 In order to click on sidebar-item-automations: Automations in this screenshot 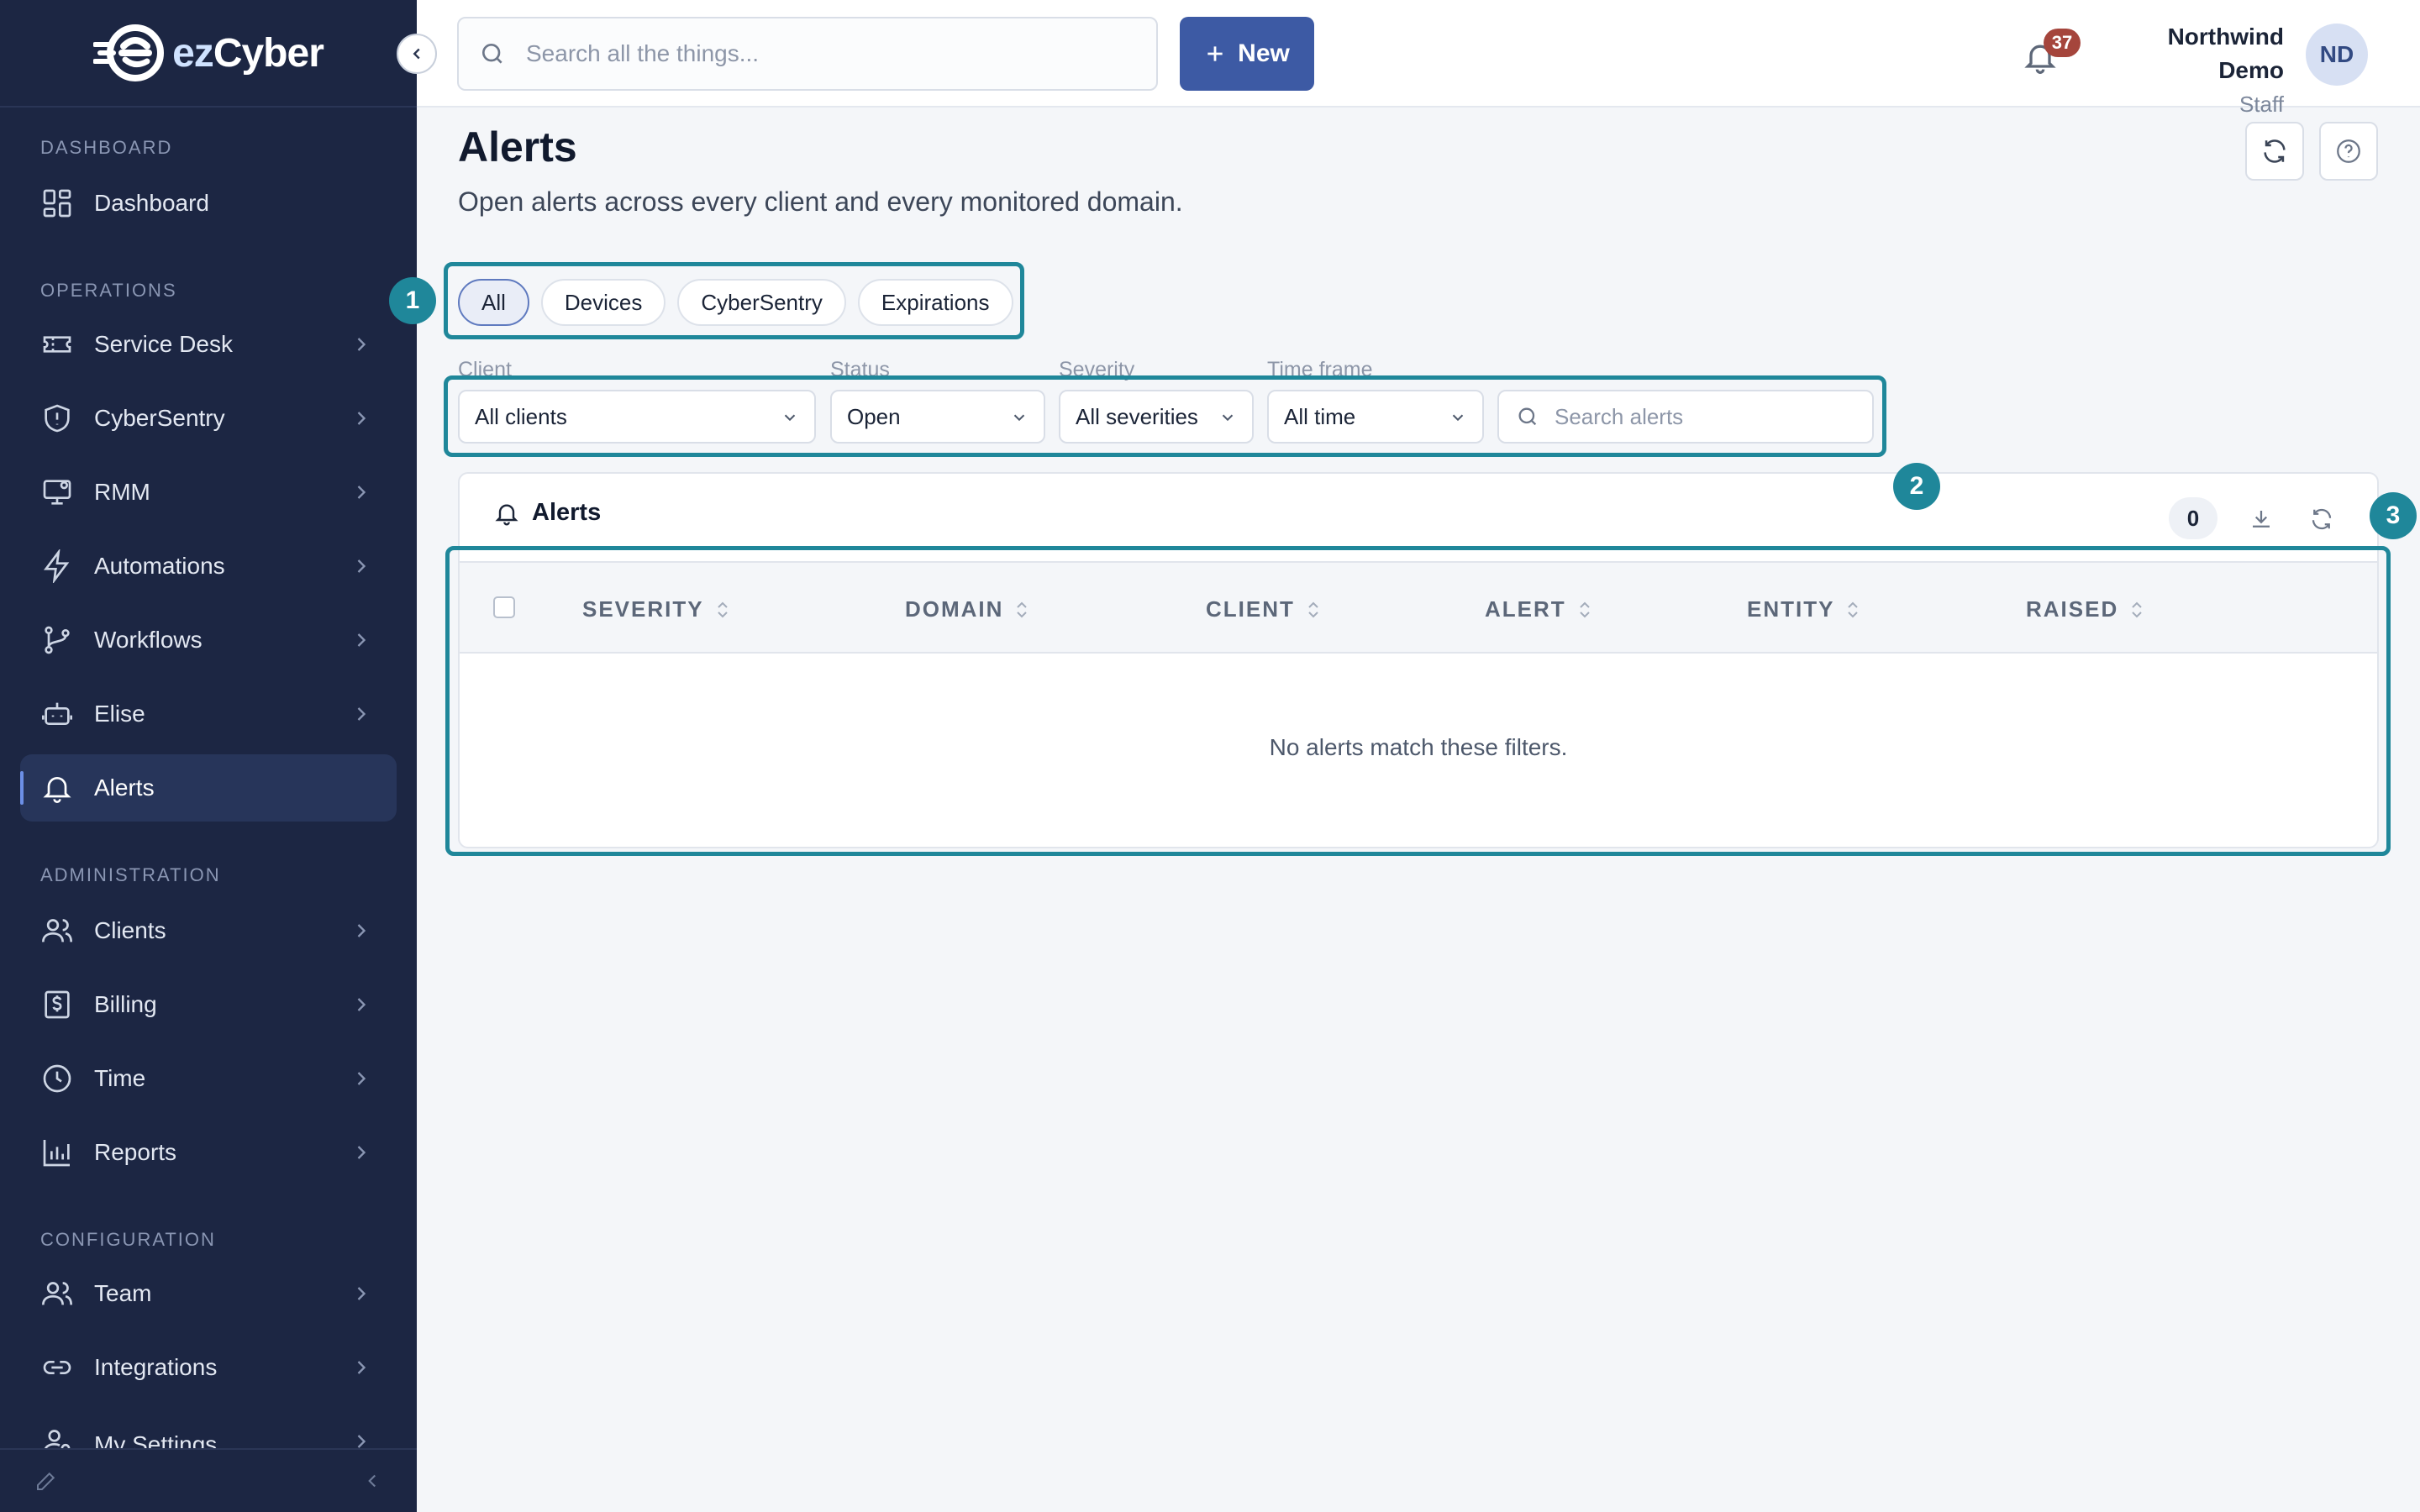, I will do `click(208, 566)`.